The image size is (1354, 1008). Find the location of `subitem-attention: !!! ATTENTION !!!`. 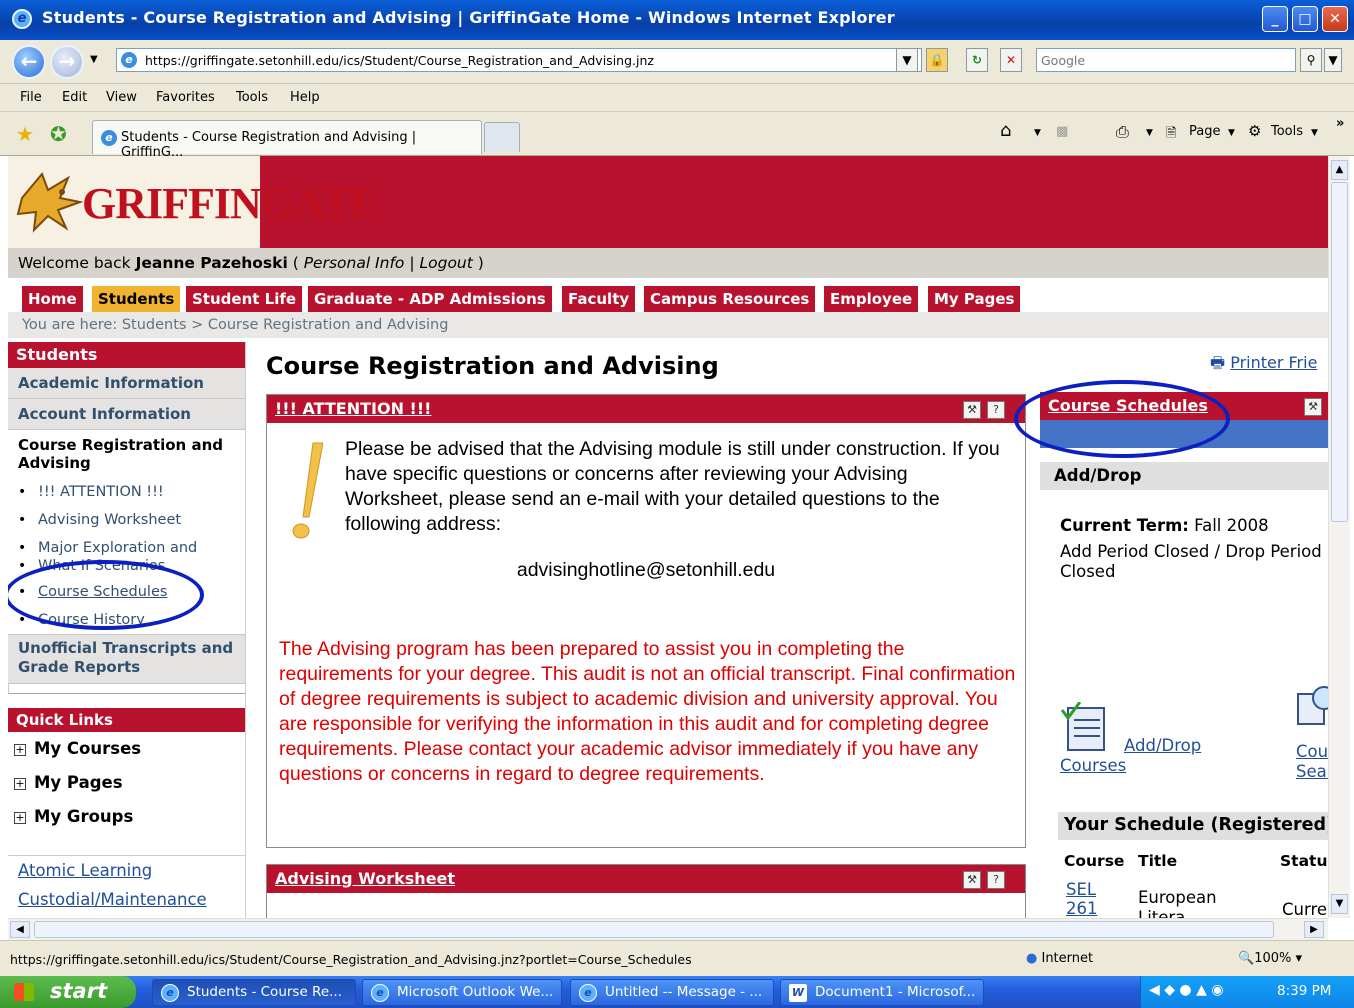

subitem-attention: !!! ATTENTION !!! is located at coordinates (127, 492).